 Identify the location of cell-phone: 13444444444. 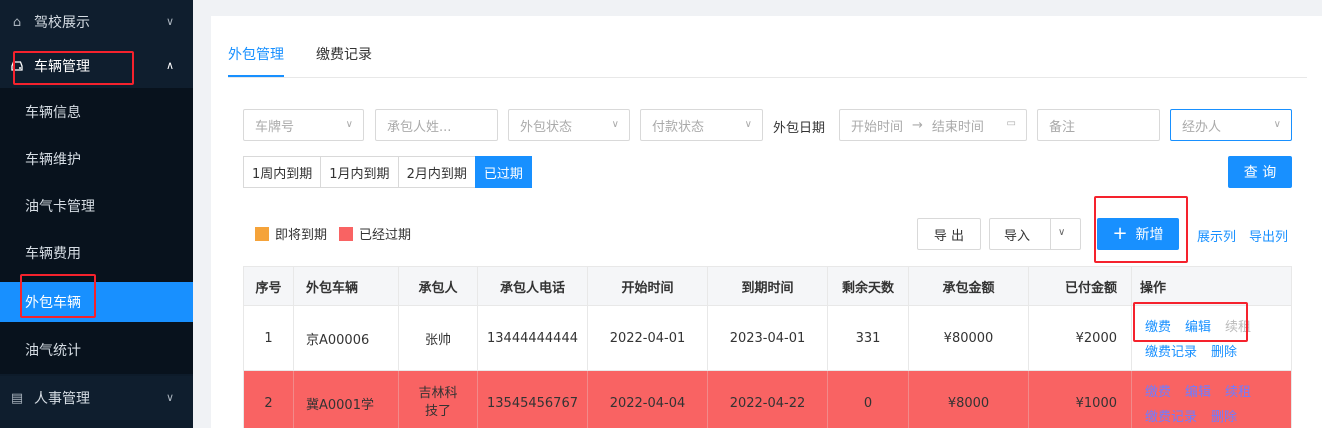
(533, 338).